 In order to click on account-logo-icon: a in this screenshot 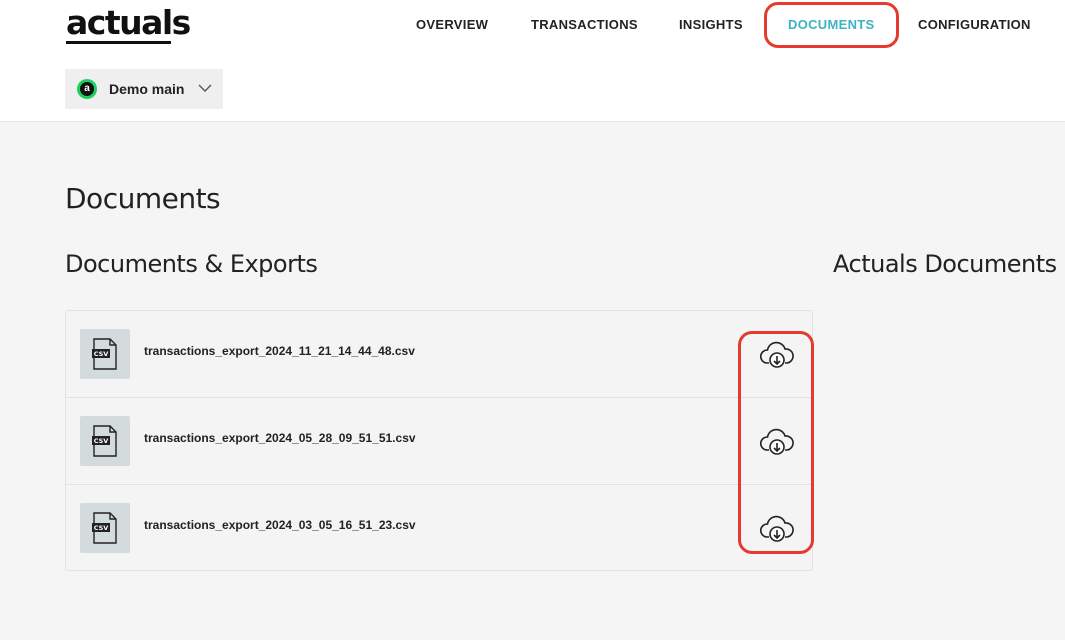, I will do `click(87, 89)`.